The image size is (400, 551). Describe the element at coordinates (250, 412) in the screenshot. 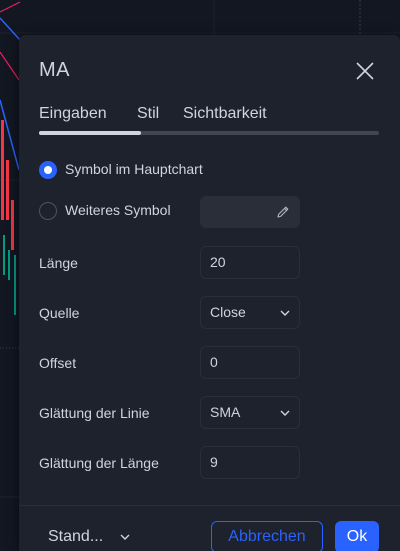

I see `smoothing-line-select: SMA` at that location.